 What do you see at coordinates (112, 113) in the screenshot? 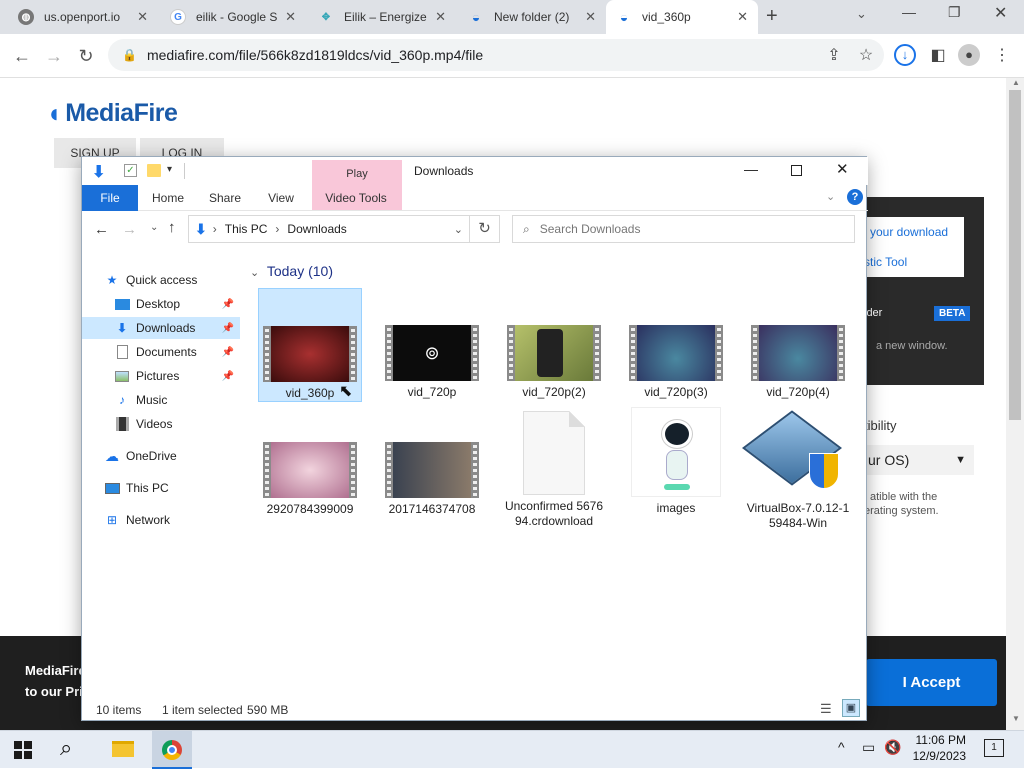
I see `mediafire-logo: ◖ MediaFire` at bounding box center [112, 113].